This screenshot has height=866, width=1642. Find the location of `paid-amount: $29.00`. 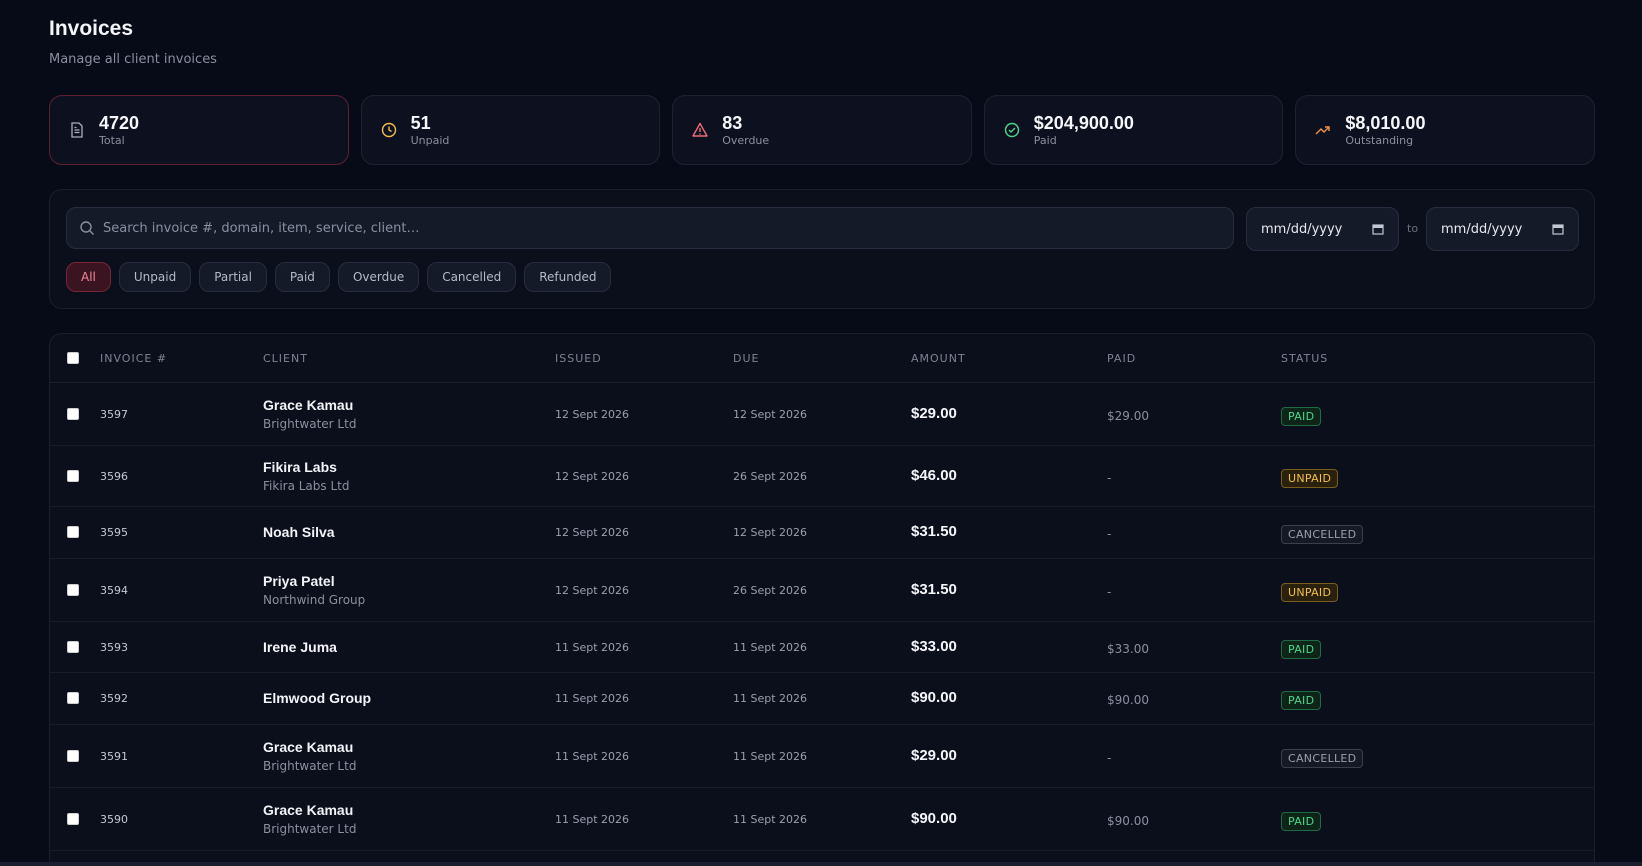

paid-amount: $29.00 is located at coordinates (1128, 416).